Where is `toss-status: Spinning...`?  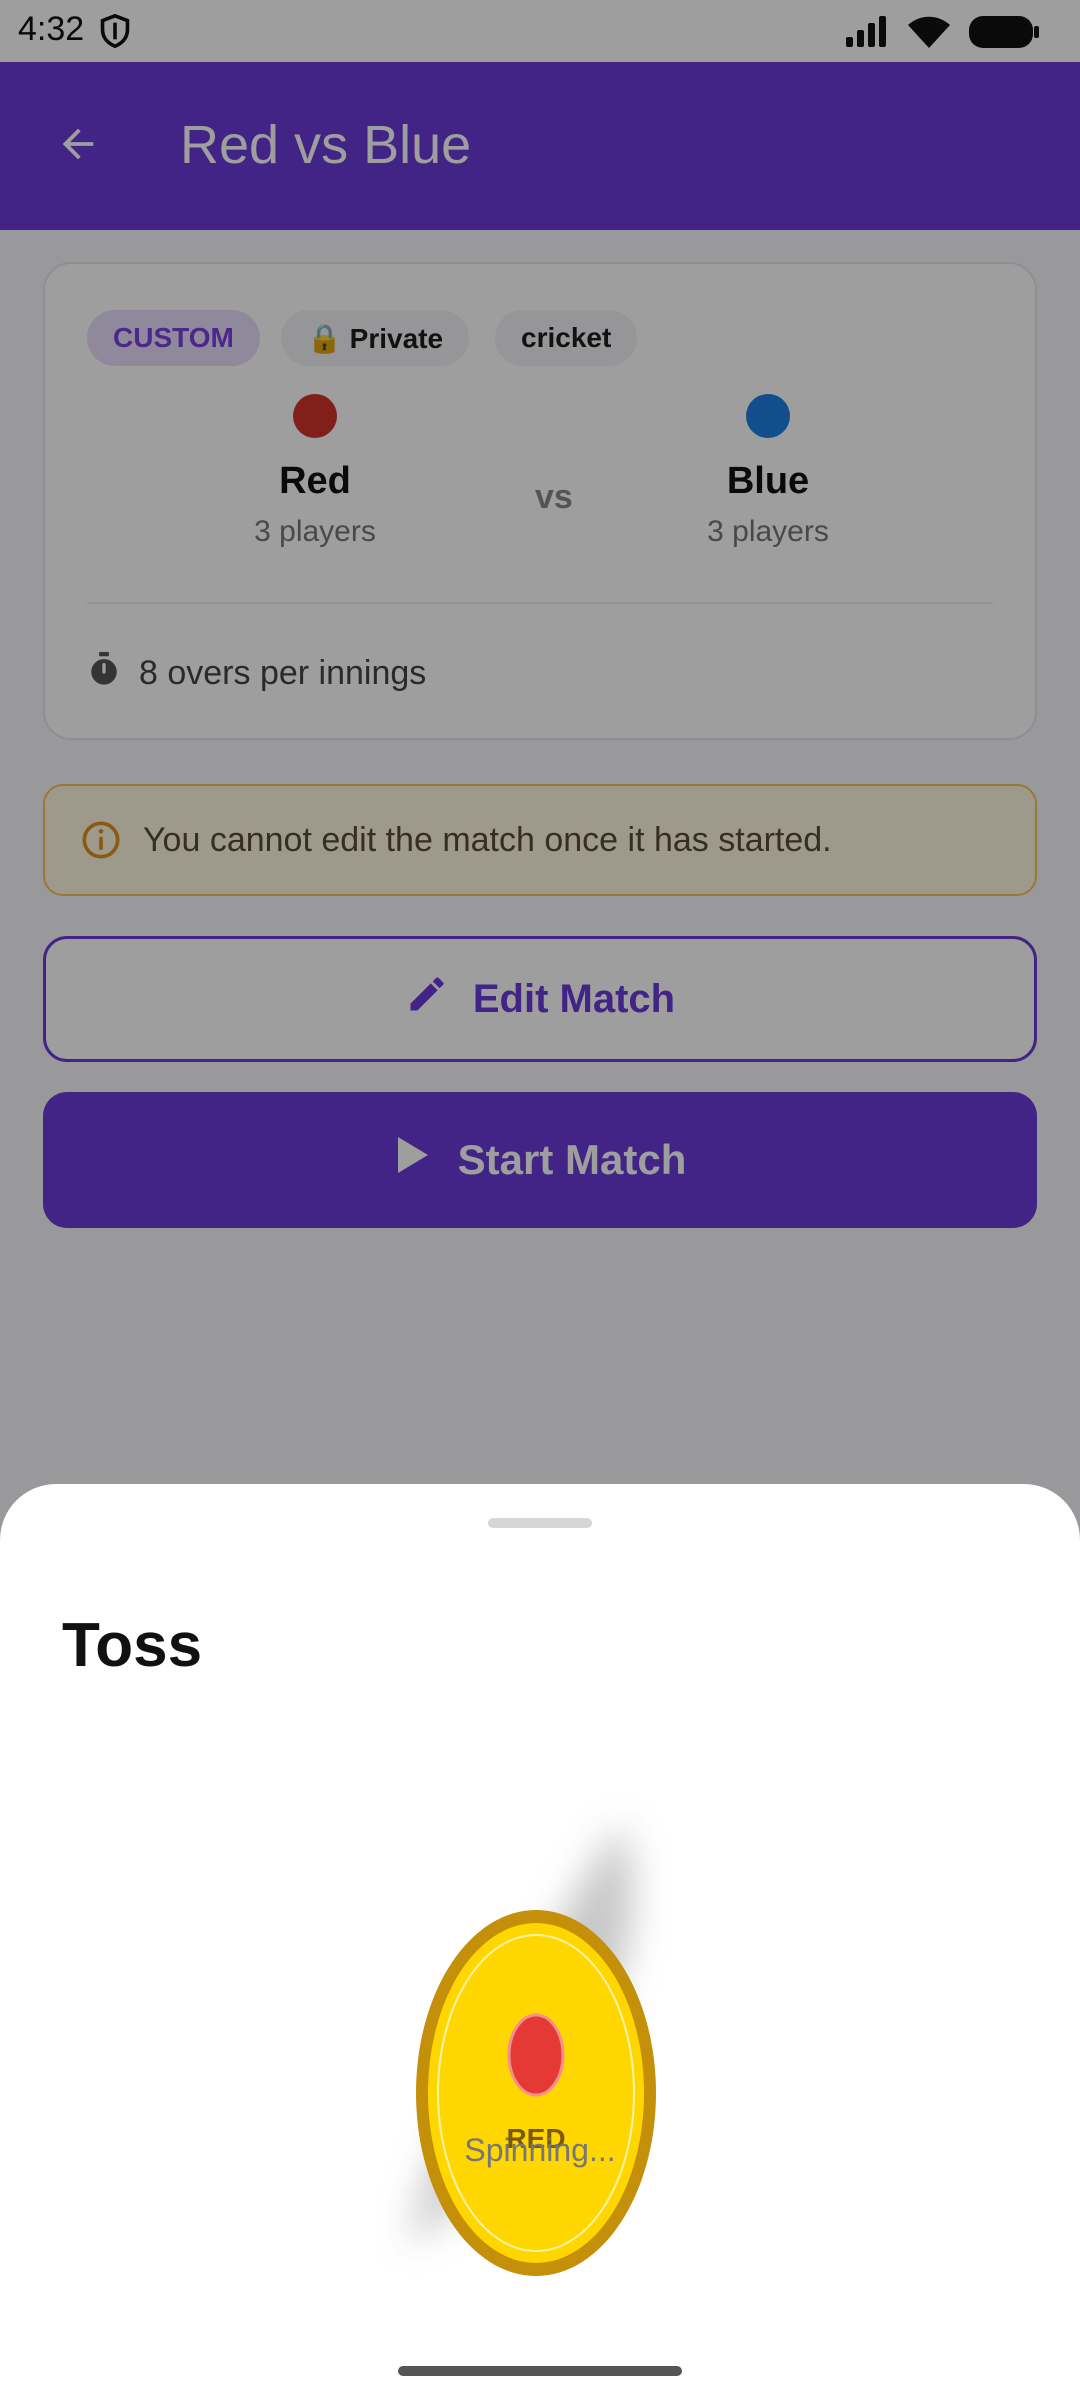
toss-status: Spinning... is located at coordinates (540, 2150).